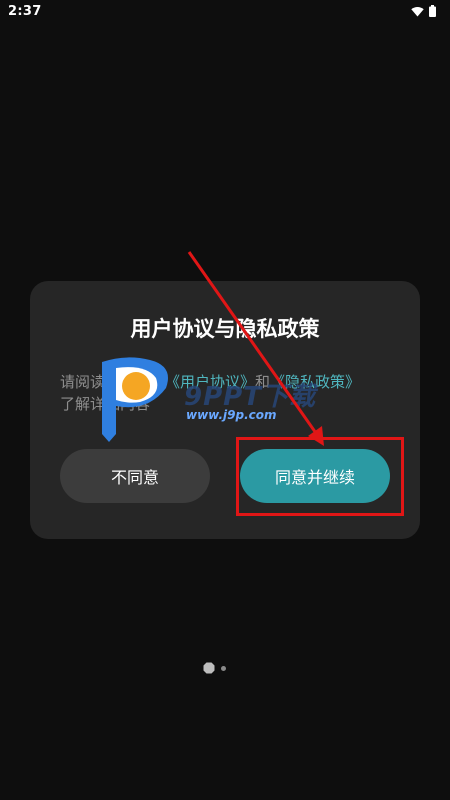  I want to click on page-indicator, so click(214, 668).